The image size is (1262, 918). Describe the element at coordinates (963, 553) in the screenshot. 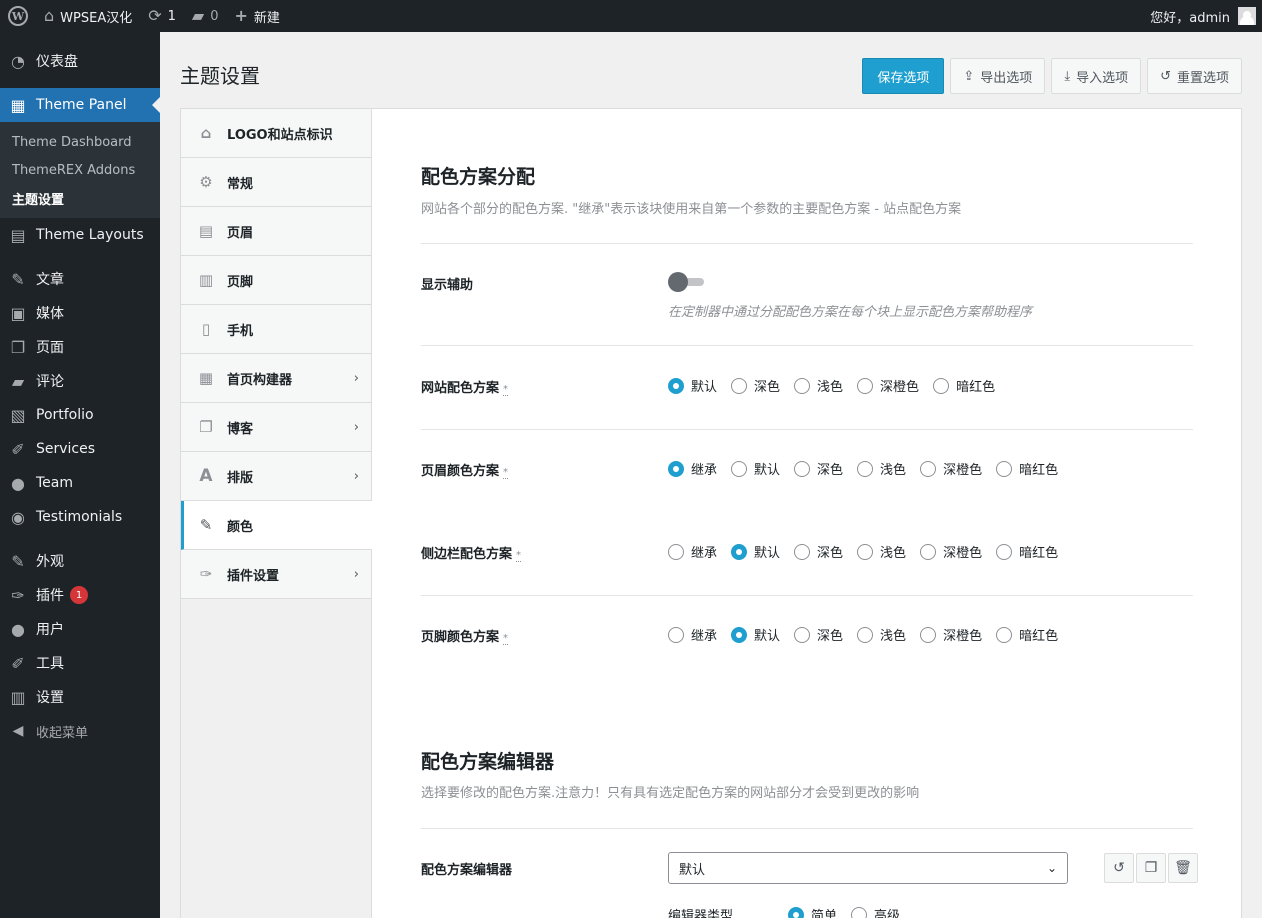

I see `radio-label: 深橙色` at that location.